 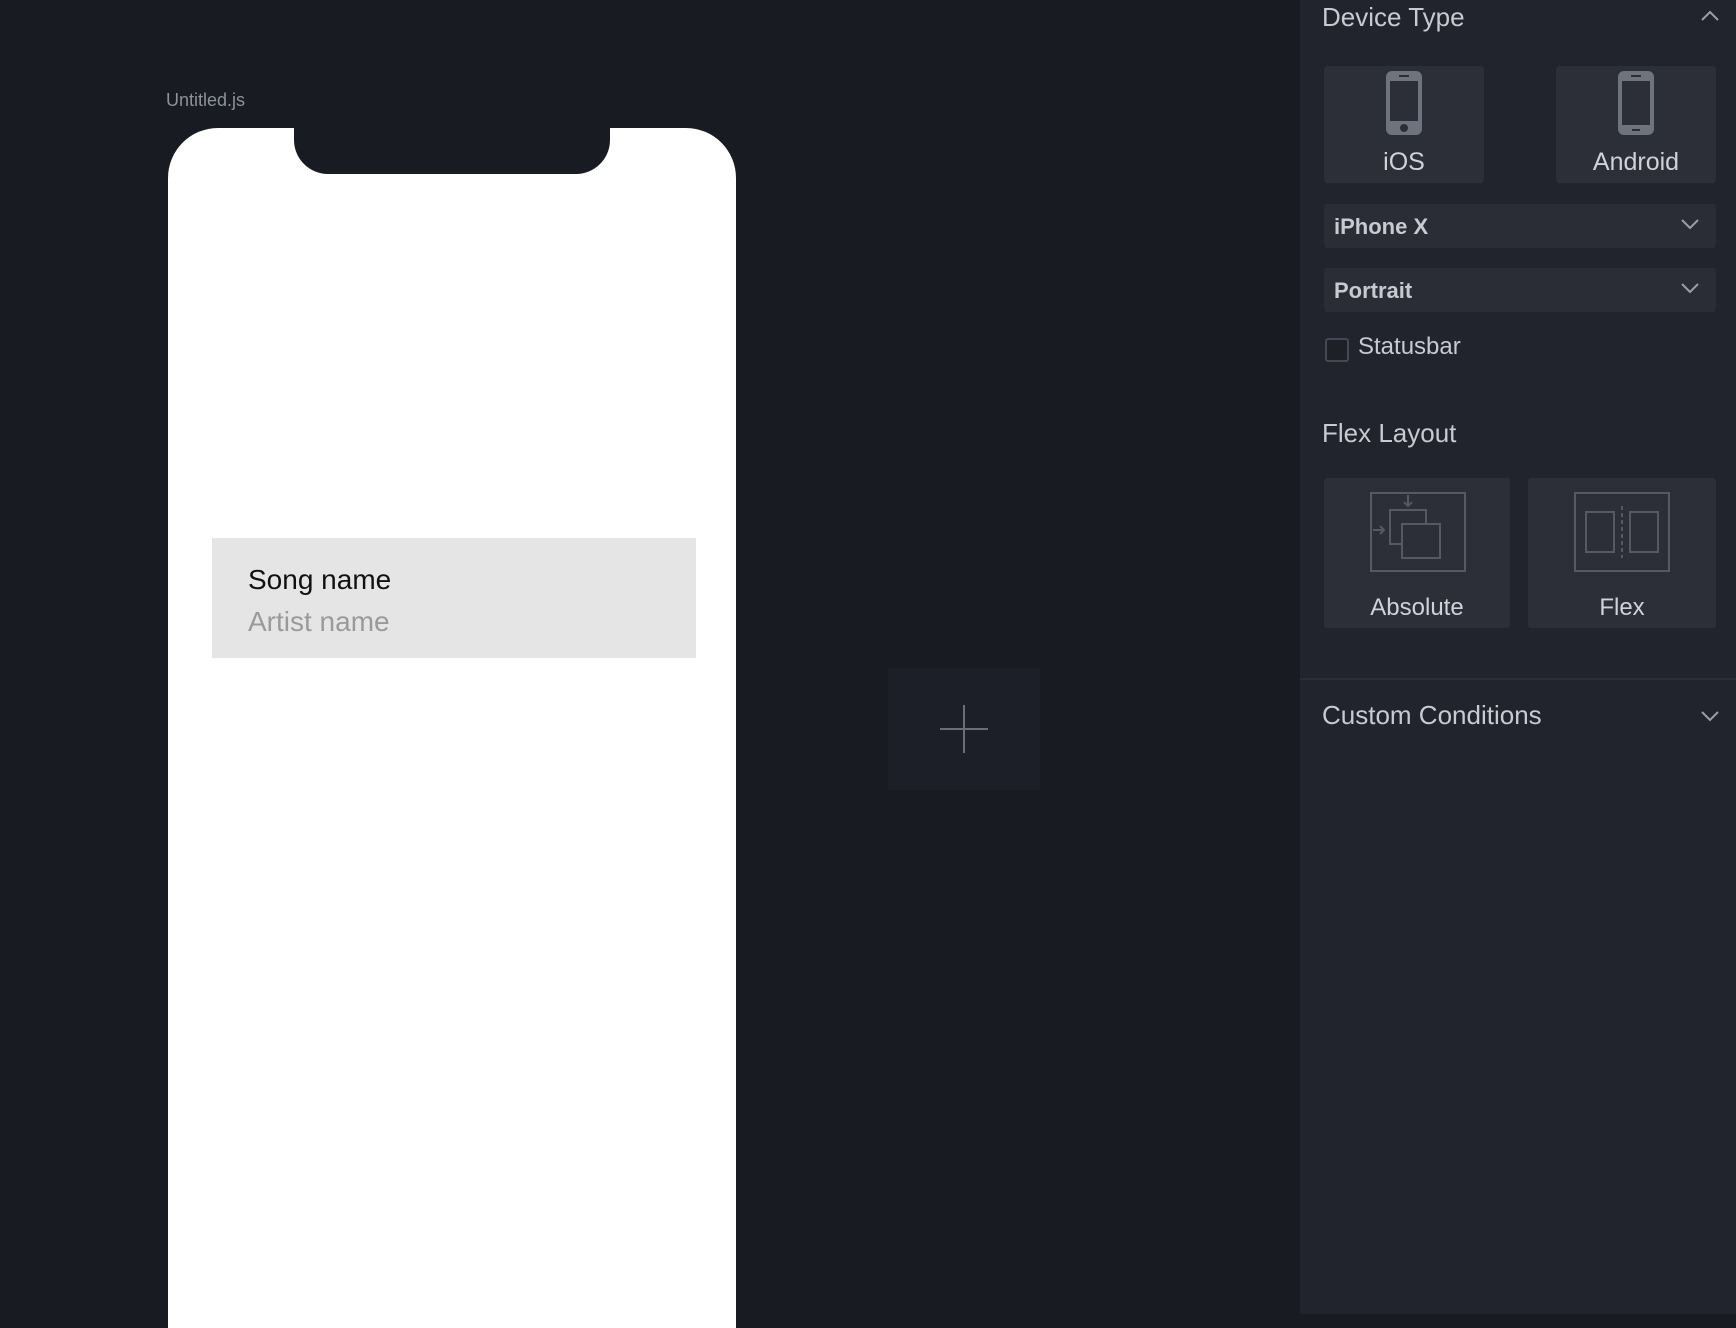 What do you see at coordinates (1520, 226) in the screenshot?
I see `device-model-select: iPhone X` at bounding box center [1520, 226].